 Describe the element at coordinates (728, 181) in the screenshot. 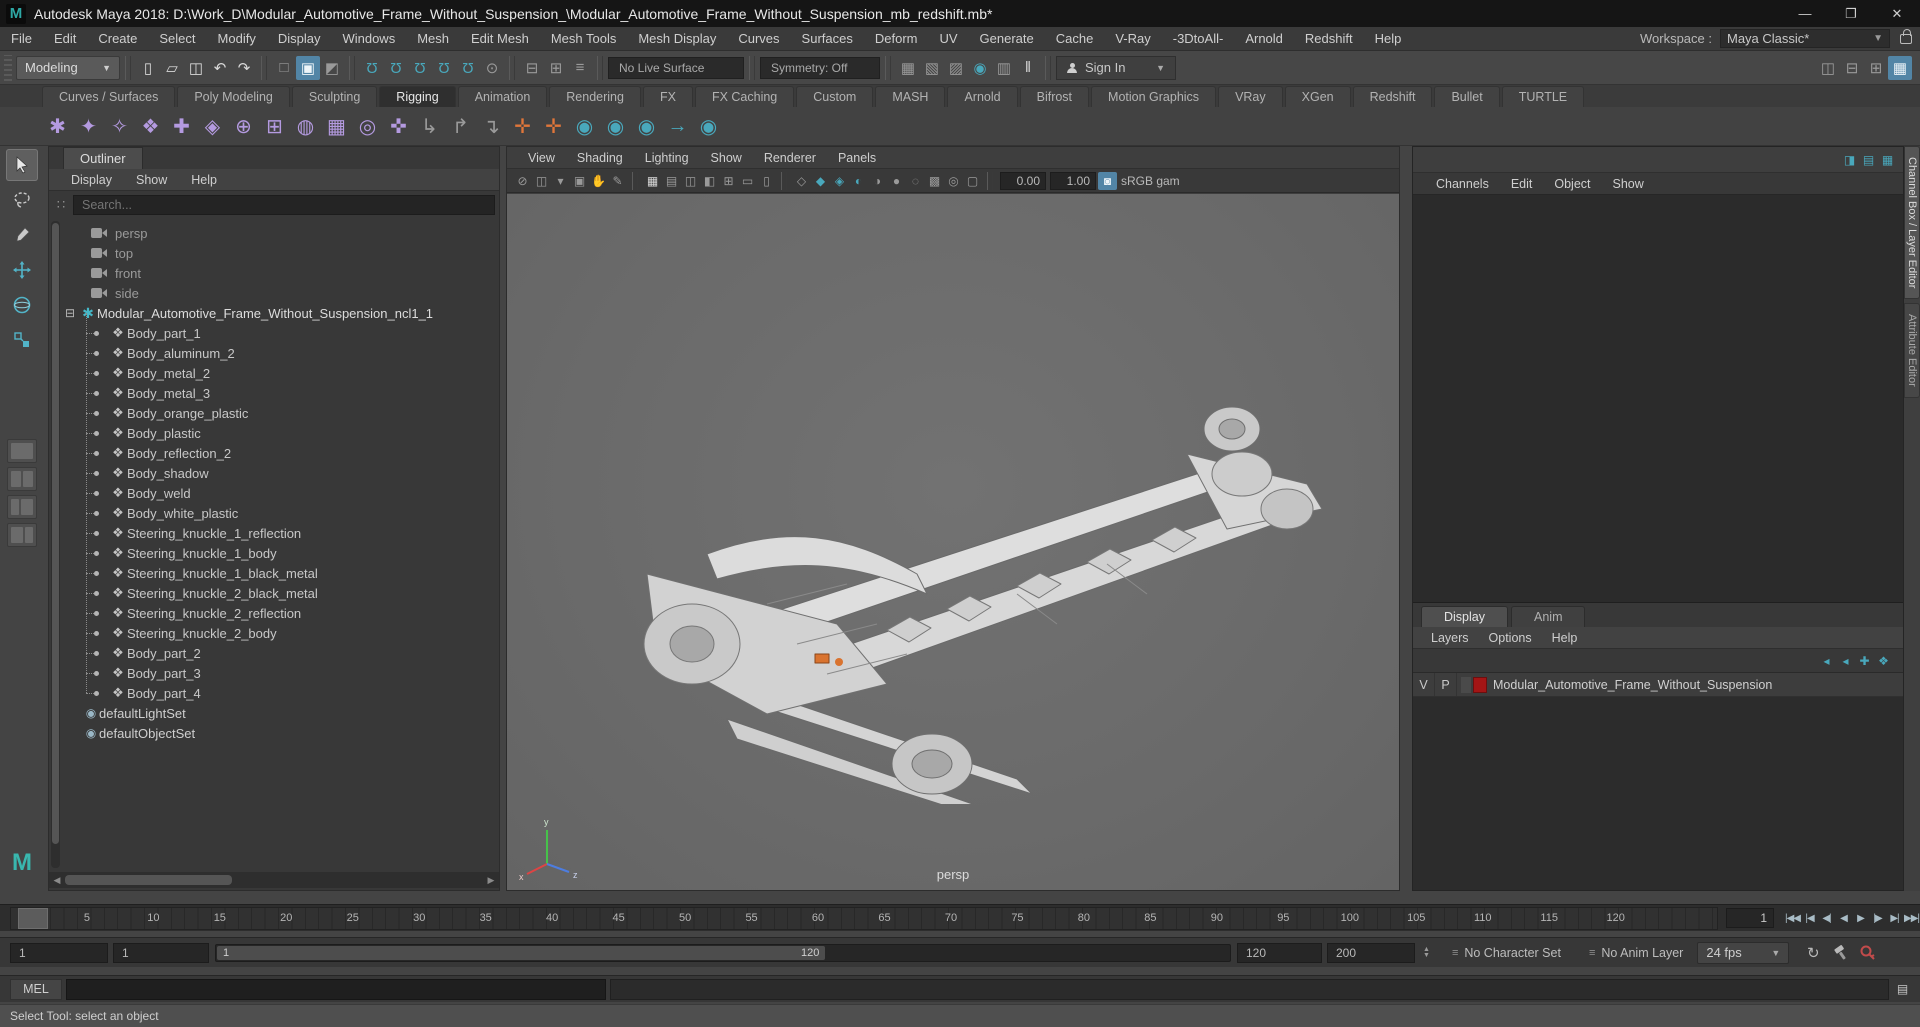

I see `field-chart-icon: ⊞` at that location.